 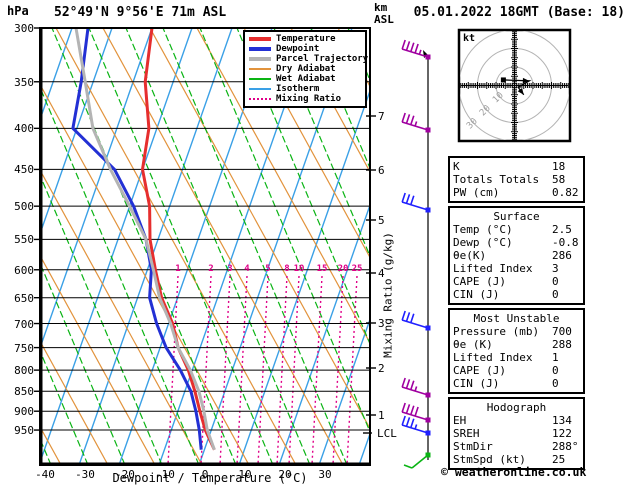 I want to click on panel-row-value: 3, so click(x=555, y=268).